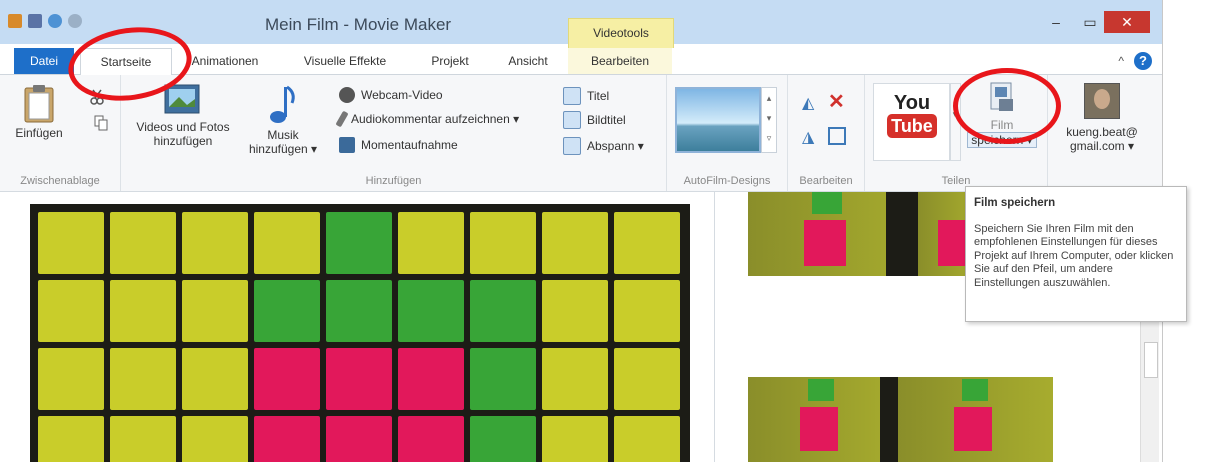 This screenshot has height=462, width=1211. Describe the element at coordinates (808, 137) in the screenshot. I see `rotate-right-icon: ◮` at that location.